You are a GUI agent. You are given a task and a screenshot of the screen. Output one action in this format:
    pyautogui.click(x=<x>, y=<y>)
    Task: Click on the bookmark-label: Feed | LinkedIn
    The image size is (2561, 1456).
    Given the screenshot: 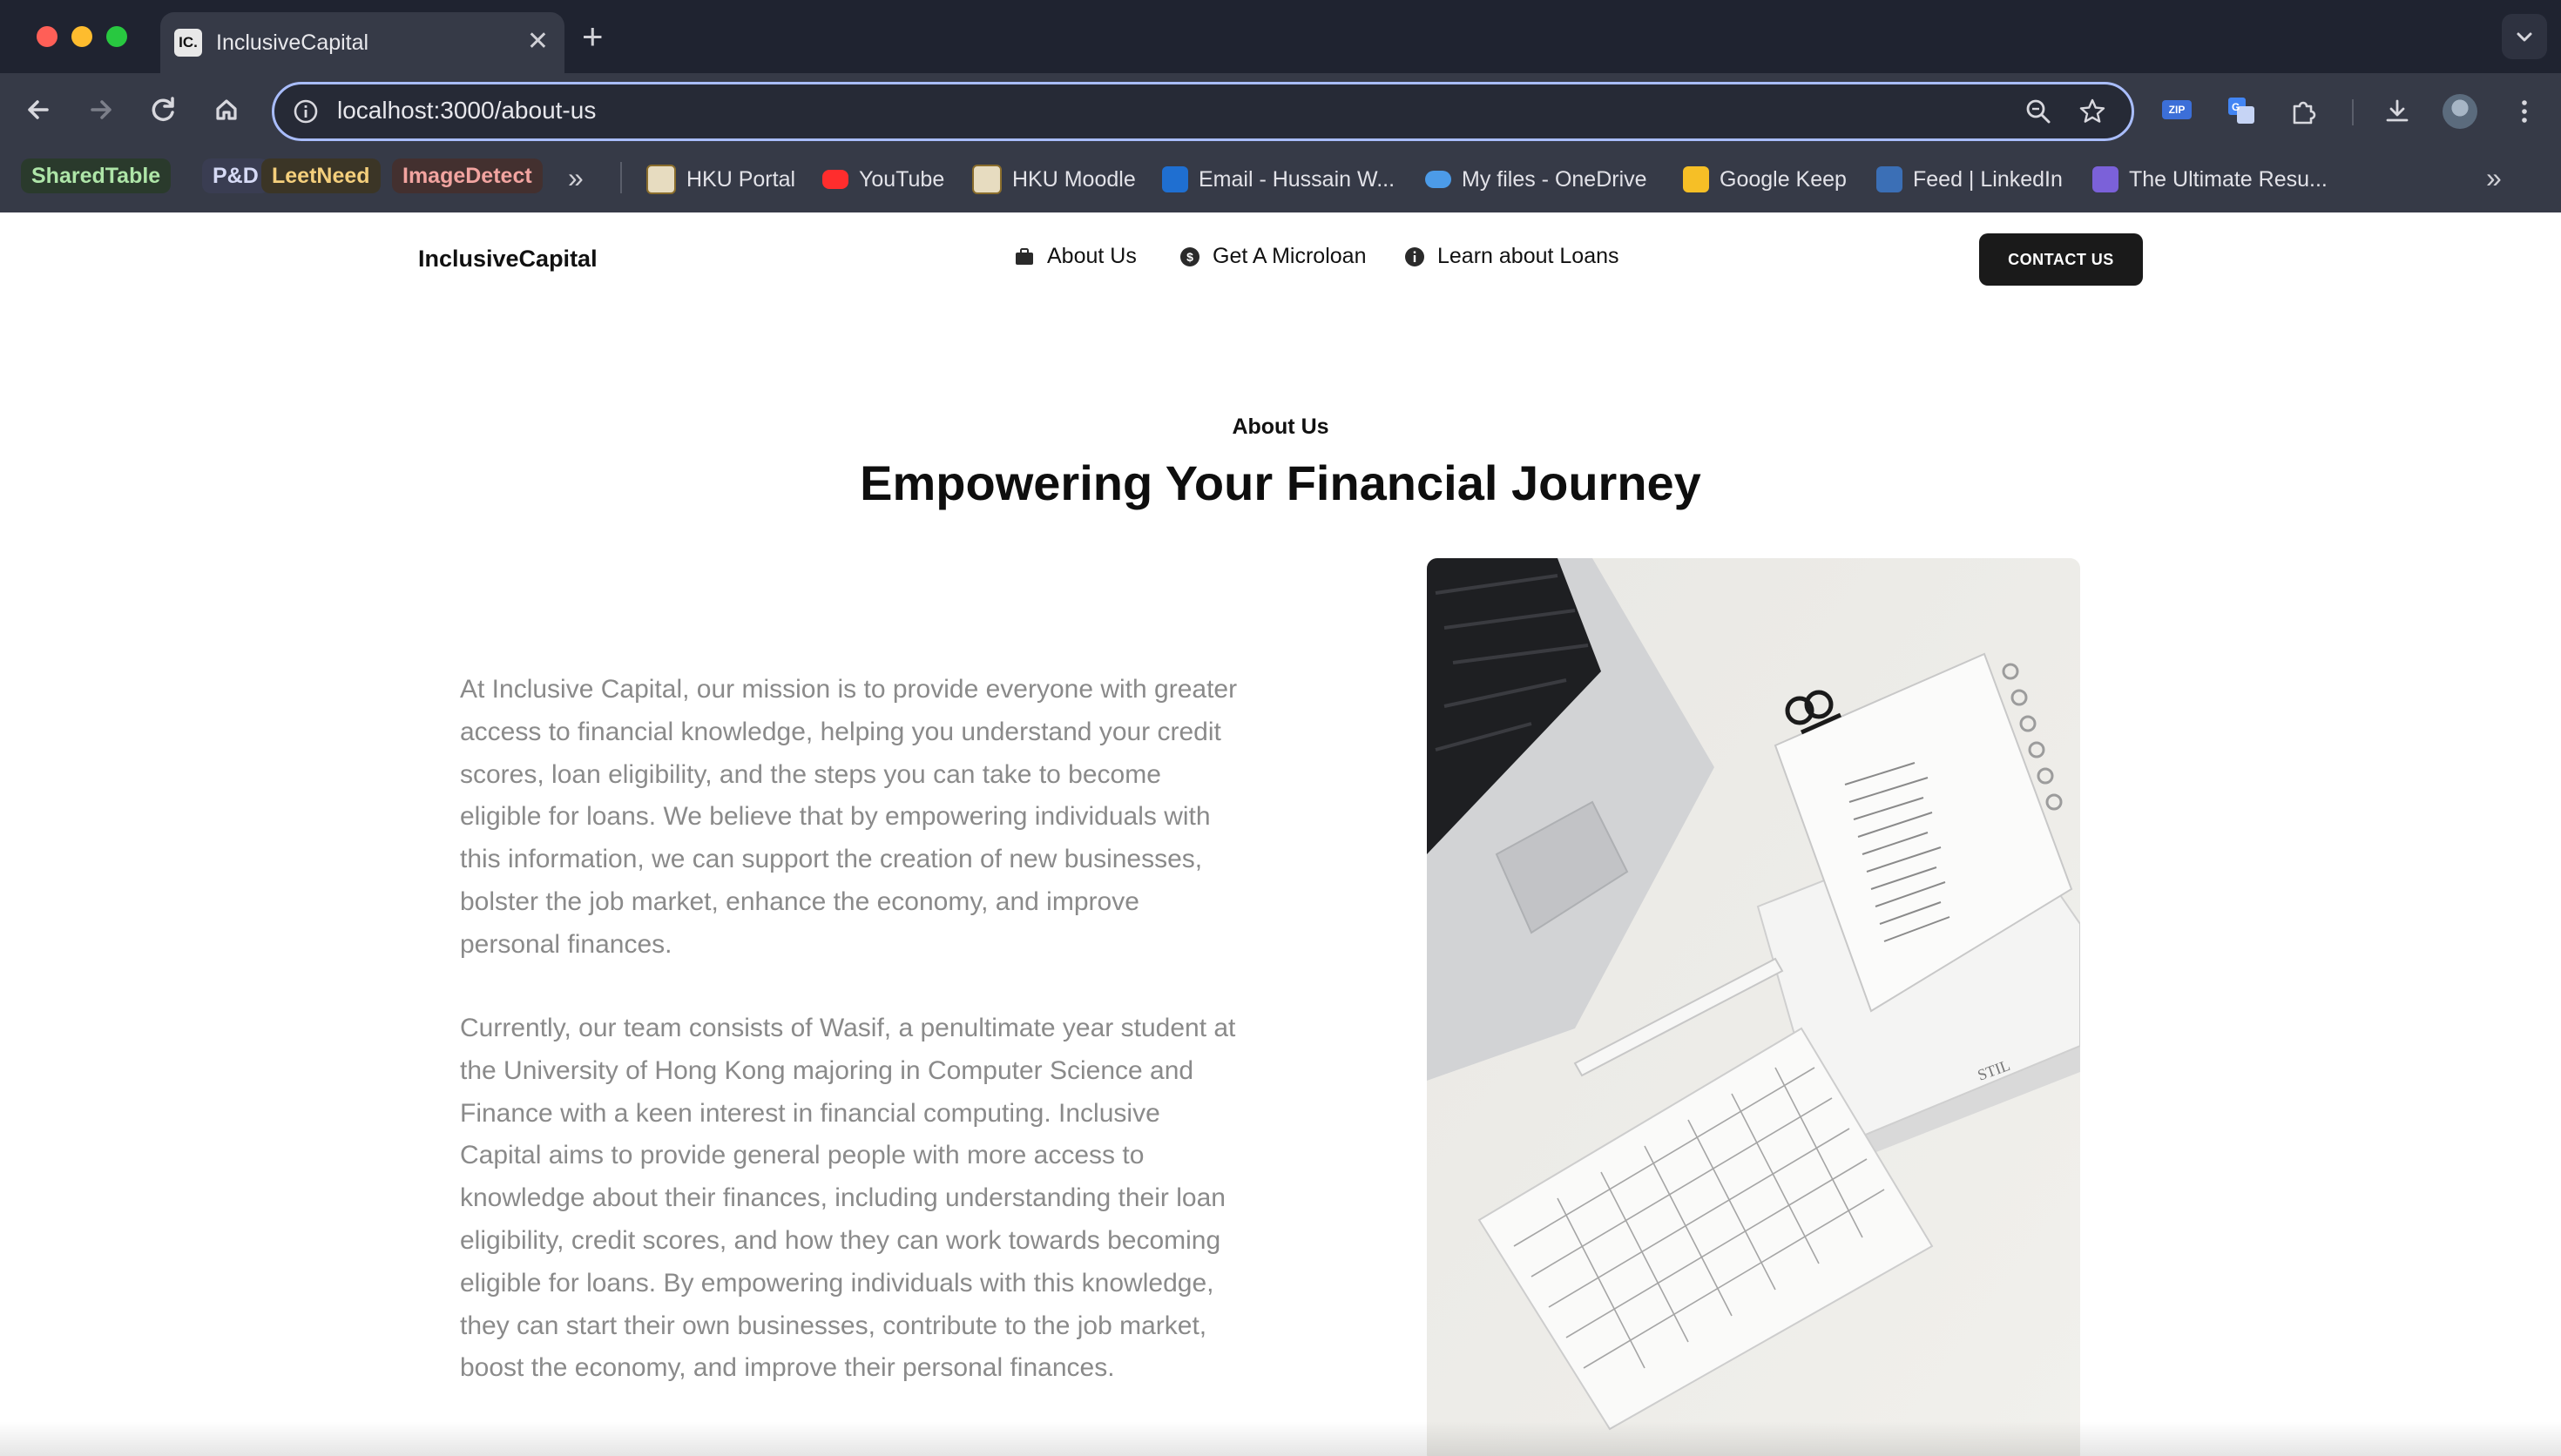 What is the action you would take?
    pyautogui.click(x=1988, y=179)
    